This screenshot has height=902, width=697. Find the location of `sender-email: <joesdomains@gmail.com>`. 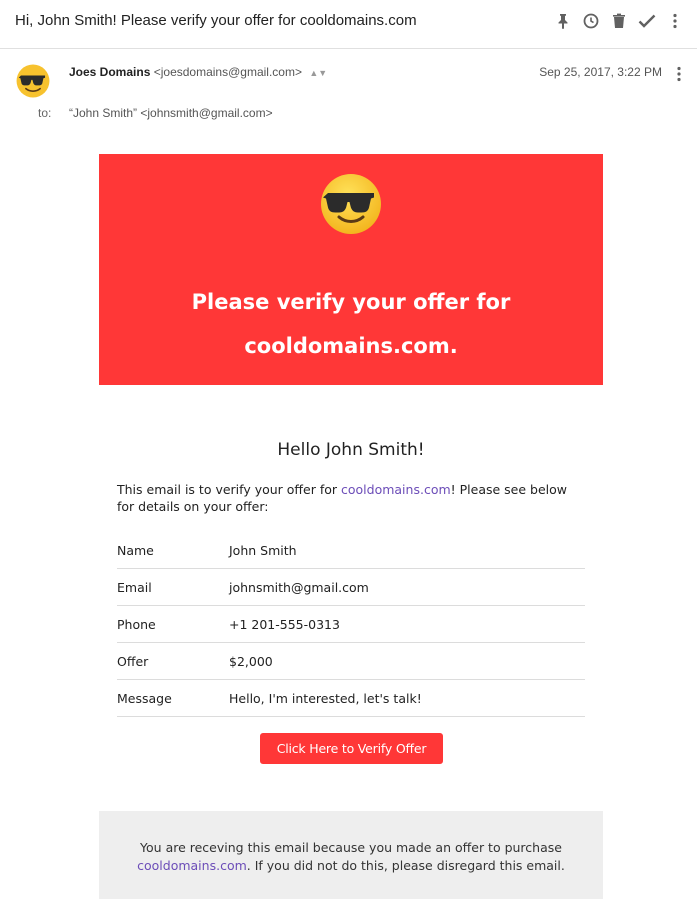

sender-email: <joesdomains@gmail.com> is located at coordinates (227, 72).